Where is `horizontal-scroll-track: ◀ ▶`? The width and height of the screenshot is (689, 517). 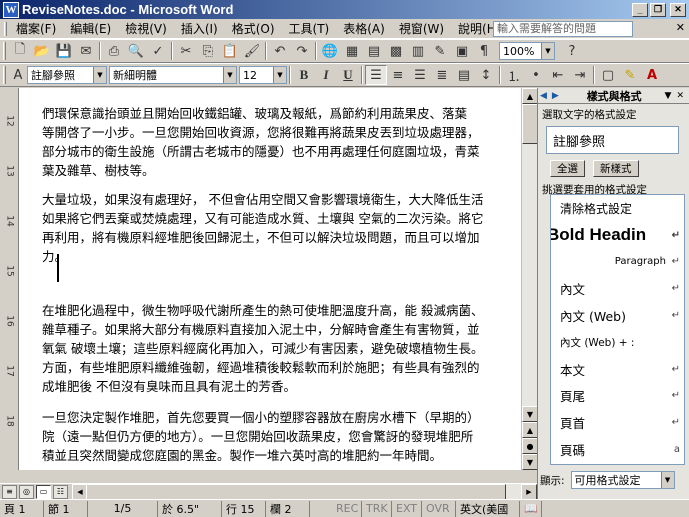 horizontal-scroll-track: ◀ ▶ is located at coordinates (304, 491).